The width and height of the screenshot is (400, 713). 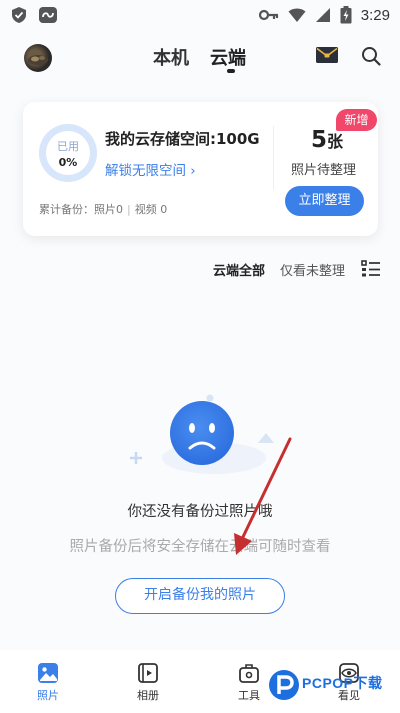 I want to click on start-backup-button: 开启备份我的照片, so click(x=200, y=596).